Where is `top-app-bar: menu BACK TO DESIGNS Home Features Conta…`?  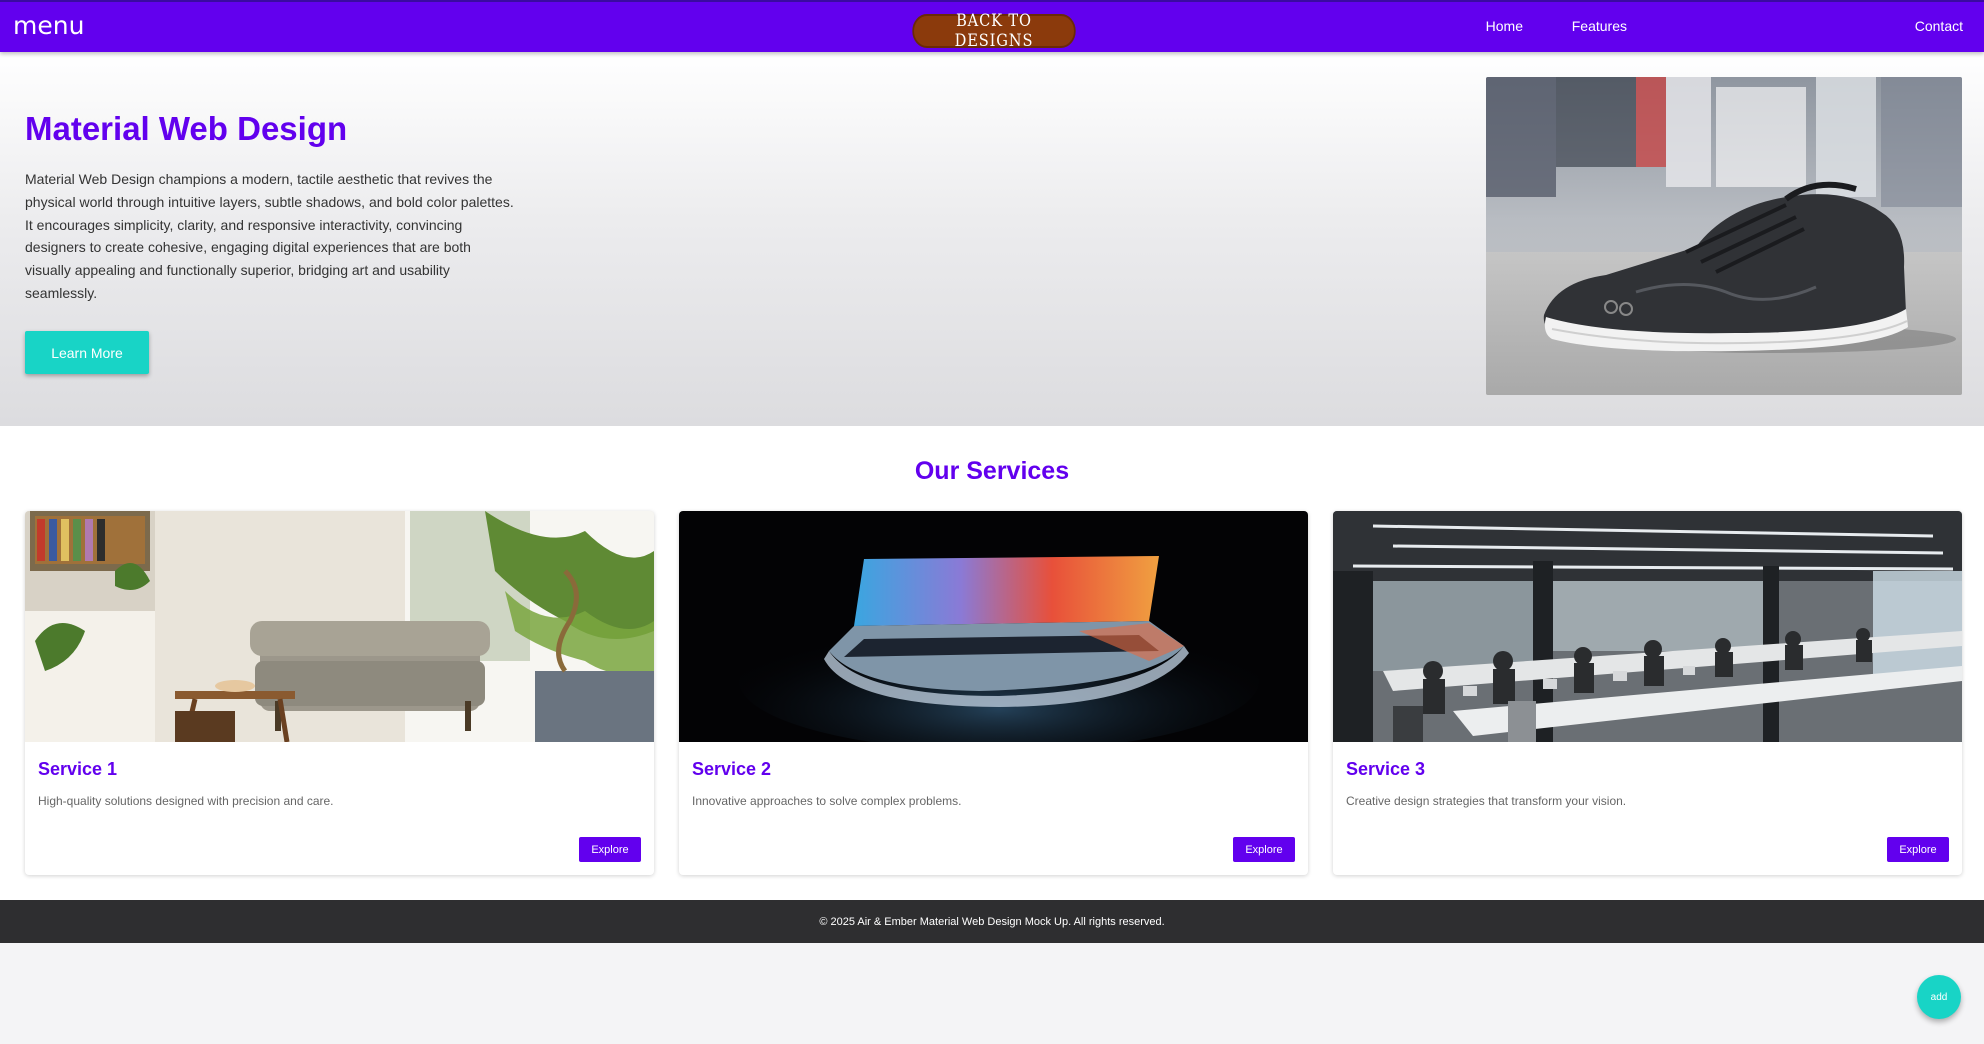
top-app-bar: menu BACK TO DESIGNS Home Features Conta… is located at coordinates (992, 26).